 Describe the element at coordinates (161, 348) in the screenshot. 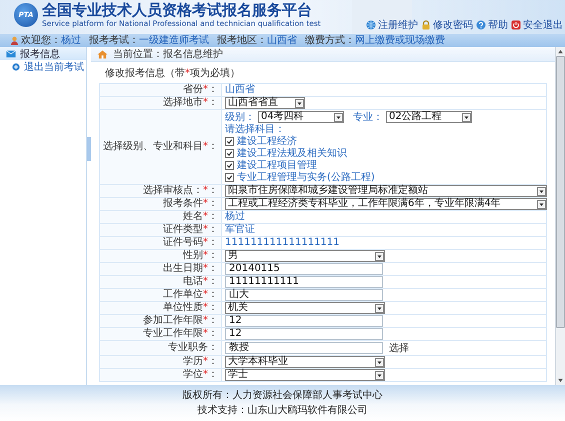

I see `field-label: 专业职务：` at that location.